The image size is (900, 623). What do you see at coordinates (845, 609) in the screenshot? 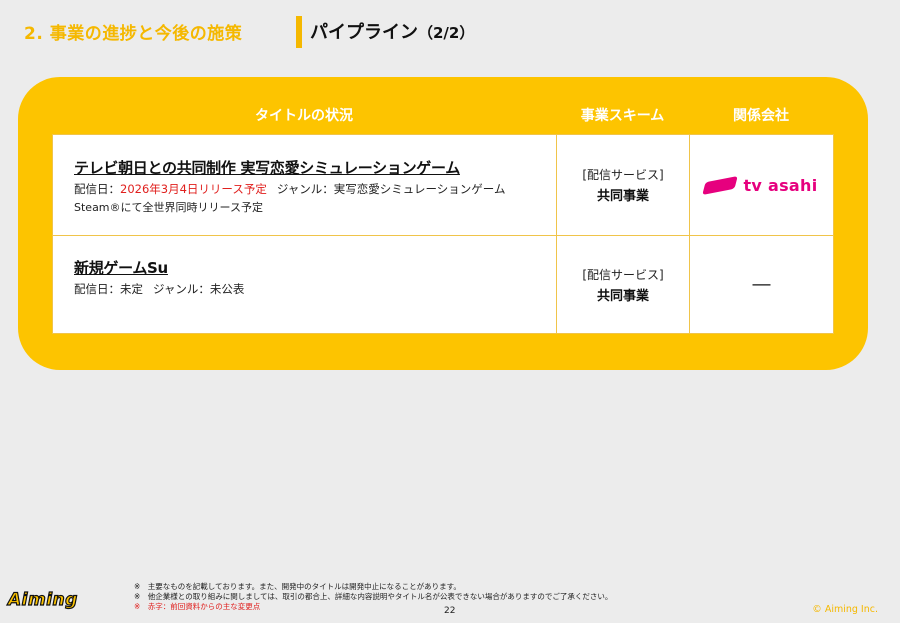
I see `copyright: © Aiming Inc.` at bounding box center [845, 609].